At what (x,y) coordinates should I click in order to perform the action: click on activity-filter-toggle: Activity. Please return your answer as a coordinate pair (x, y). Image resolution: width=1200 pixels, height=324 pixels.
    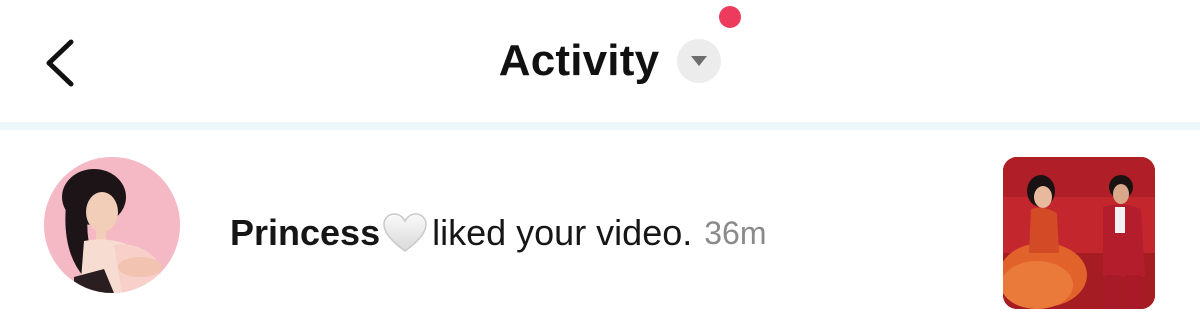
    Looking at the image, I should click on (620, 46).